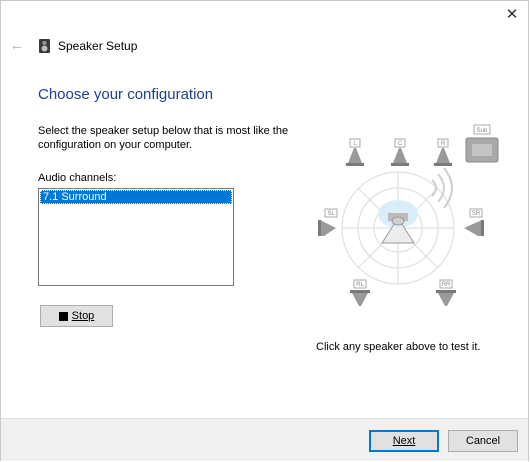 The image size is (530, 462). Describe the element at coordinates (83, 316) in the screenshot. I see `stop-button-label: Stop` at that location.